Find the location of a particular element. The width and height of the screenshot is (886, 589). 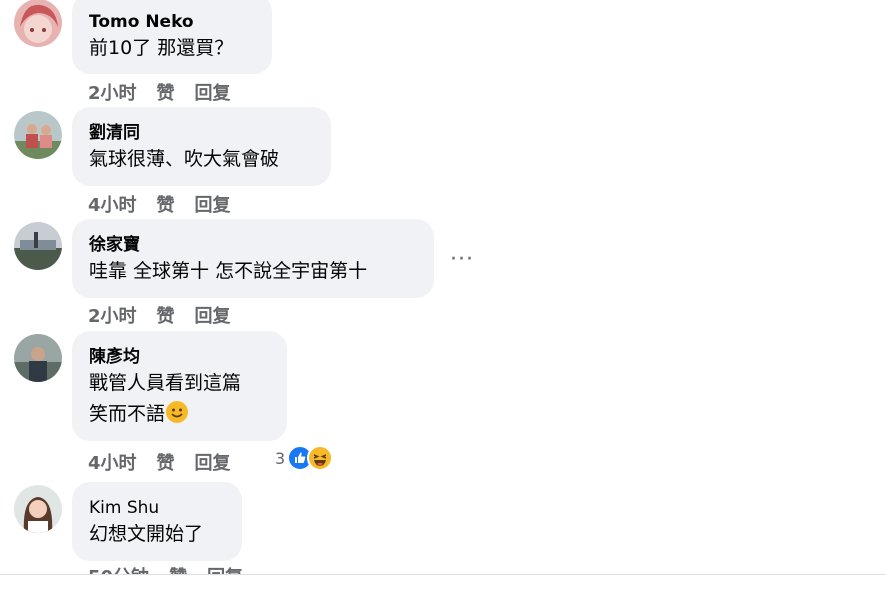

comment-text: 戰管人員看到這篇 is located at coordinates (165, 383).